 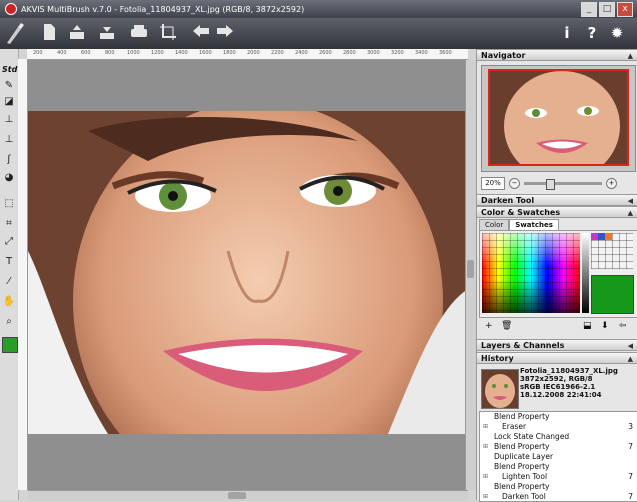 What do you see at coordinates (514, 183) in the screenshot?
I see `zoom-out-button: −` at bounding box center [514, 183].